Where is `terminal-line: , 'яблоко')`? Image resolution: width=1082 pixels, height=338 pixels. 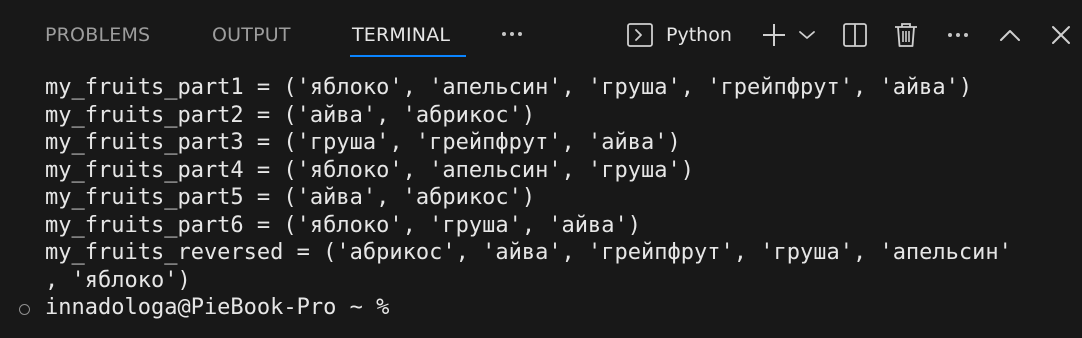
terminal-line: , 'яблоко') is located at coordinates (118, 280).